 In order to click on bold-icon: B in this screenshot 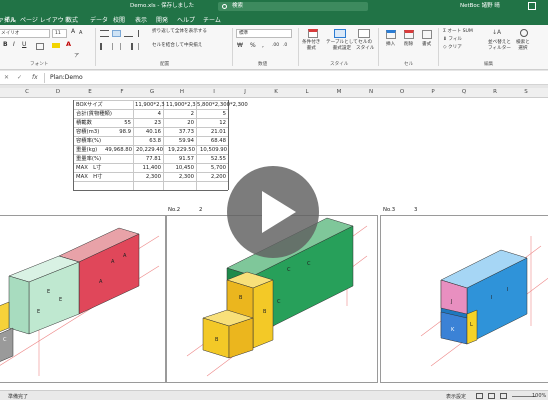, I will do `click(5, 45)`.